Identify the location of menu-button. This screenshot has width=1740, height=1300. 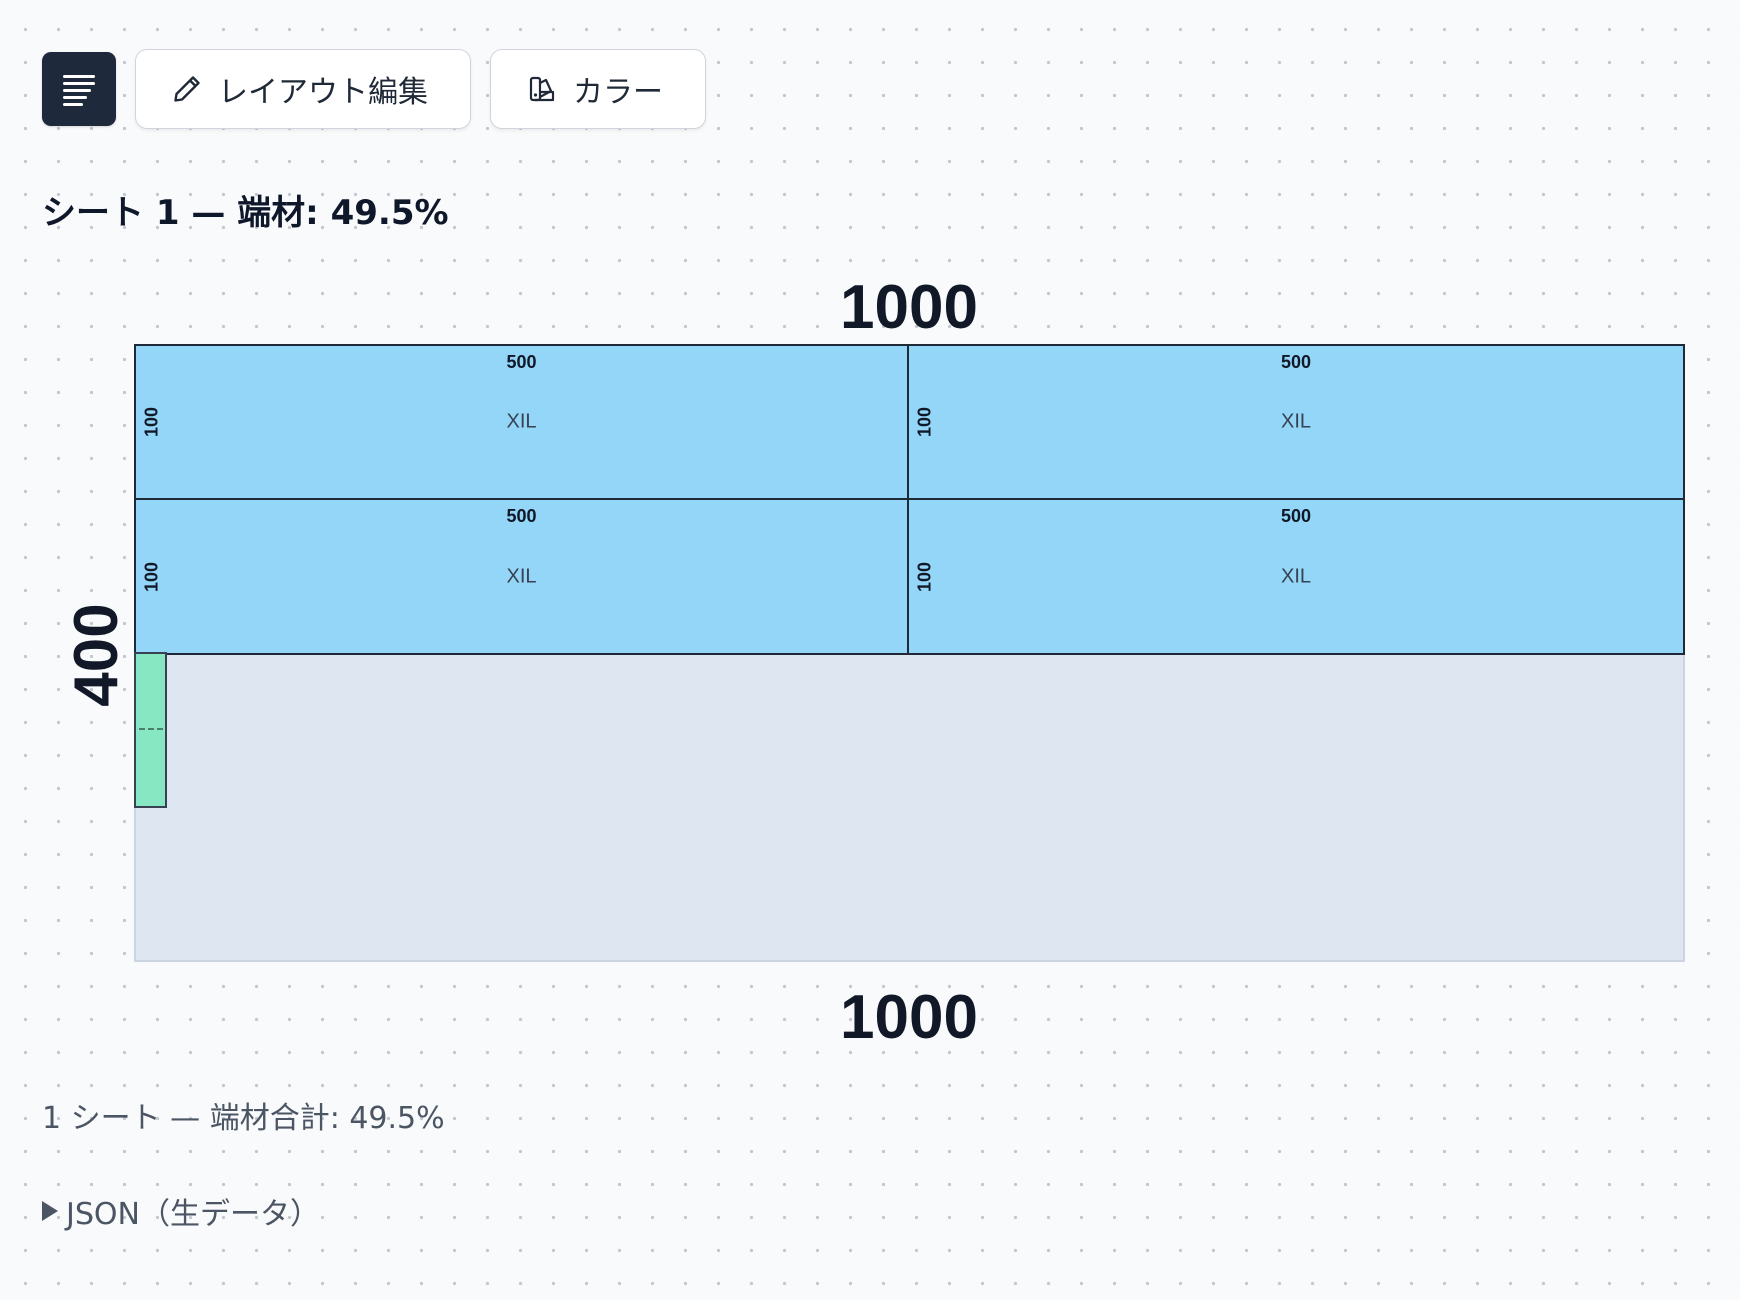
(79, 89).